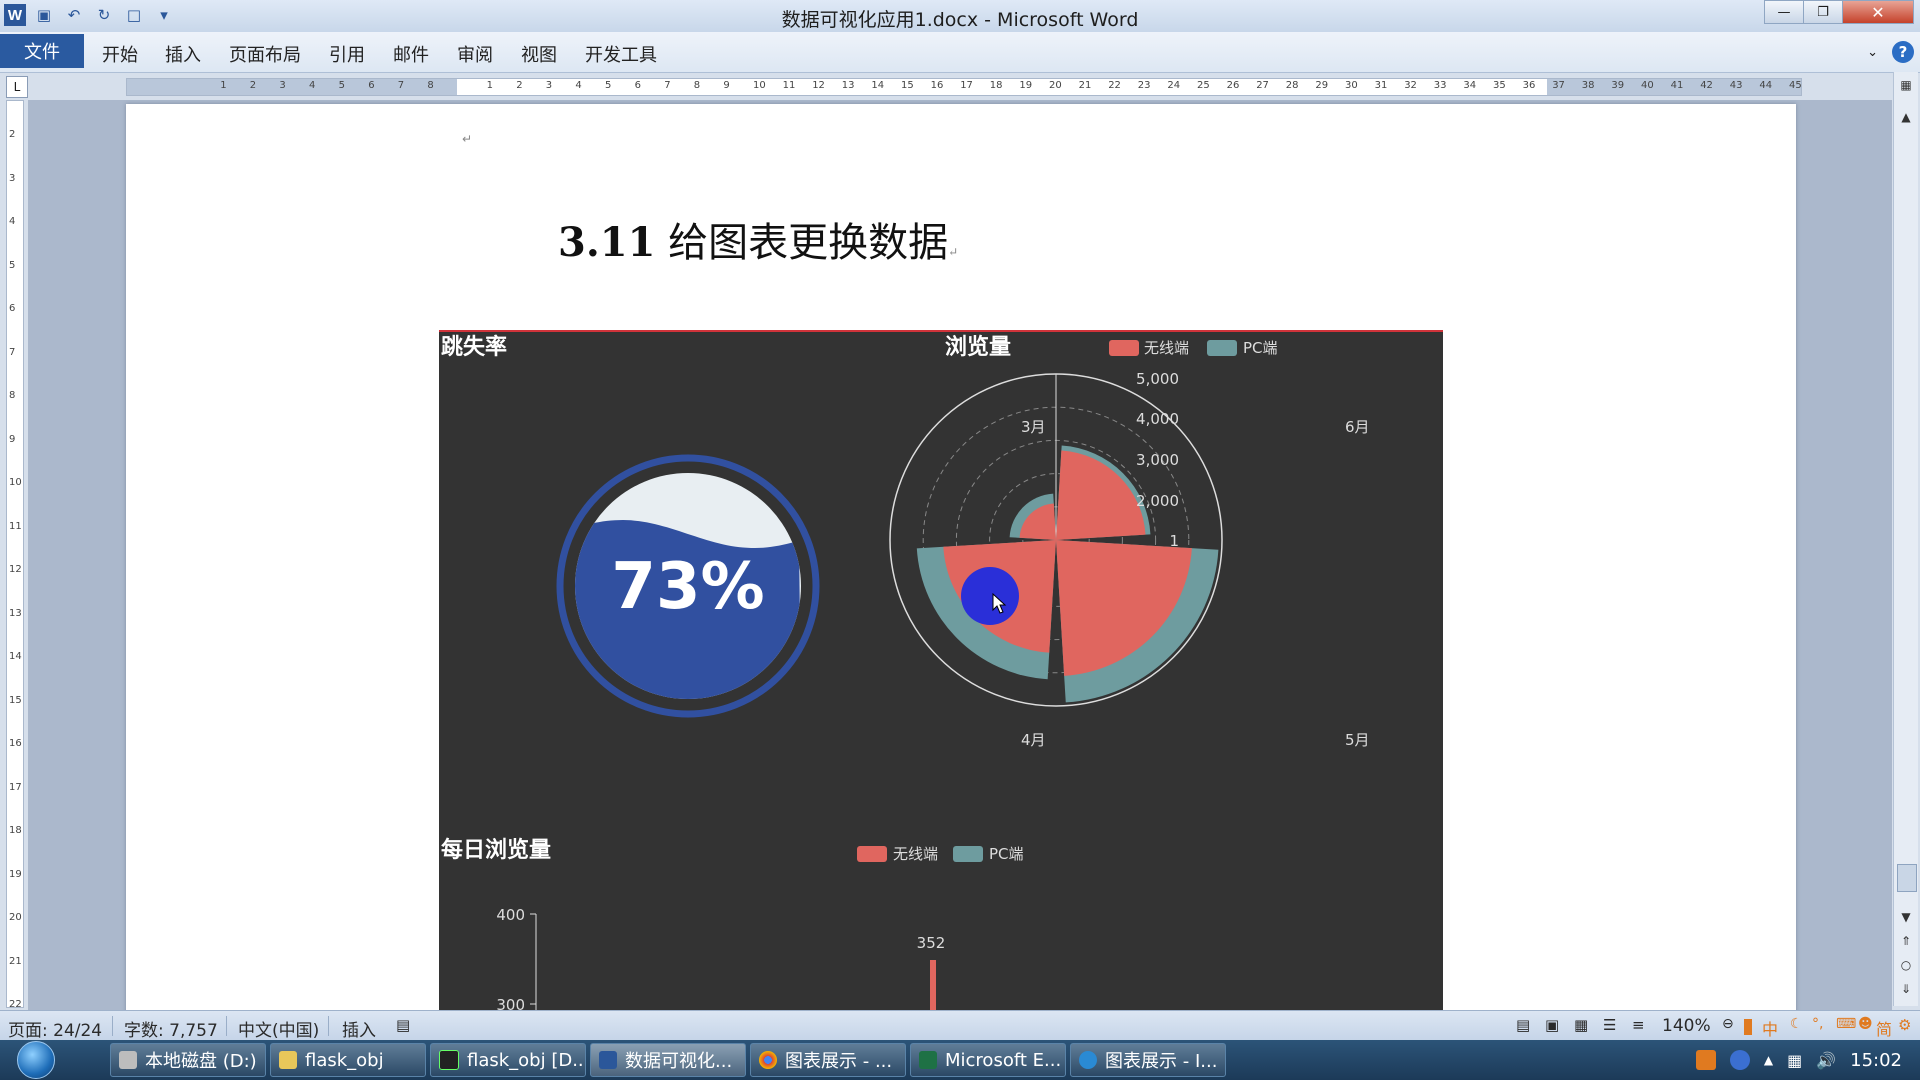  I want to click on ruler-number: 8, so click(697, 85).